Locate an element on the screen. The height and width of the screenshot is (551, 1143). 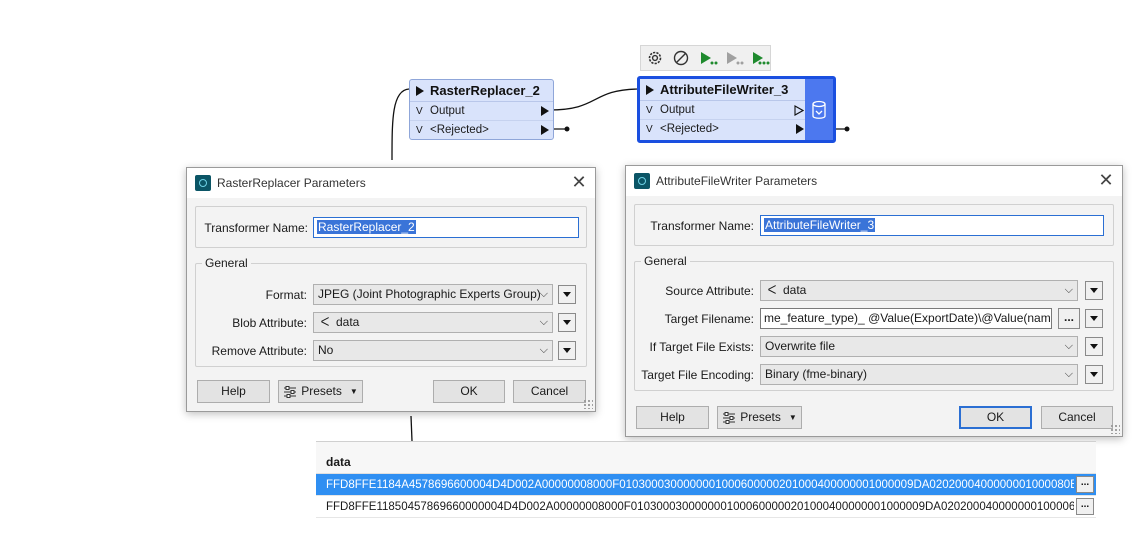
port-label: Output is located at coordinates (677, 110).